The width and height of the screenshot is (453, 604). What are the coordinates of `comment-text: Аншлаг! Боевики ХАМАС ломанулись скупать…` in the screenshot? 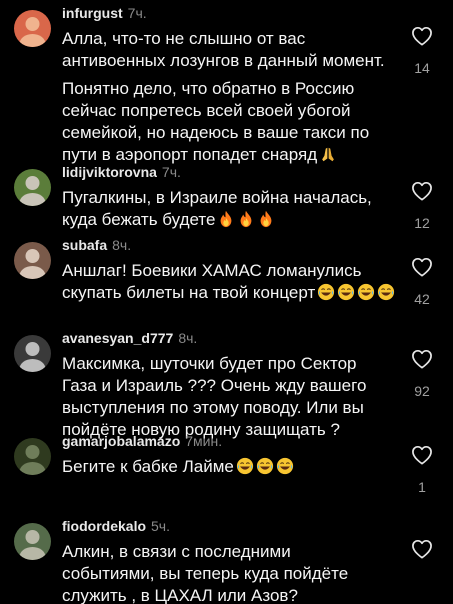 It's located at (229, 282).